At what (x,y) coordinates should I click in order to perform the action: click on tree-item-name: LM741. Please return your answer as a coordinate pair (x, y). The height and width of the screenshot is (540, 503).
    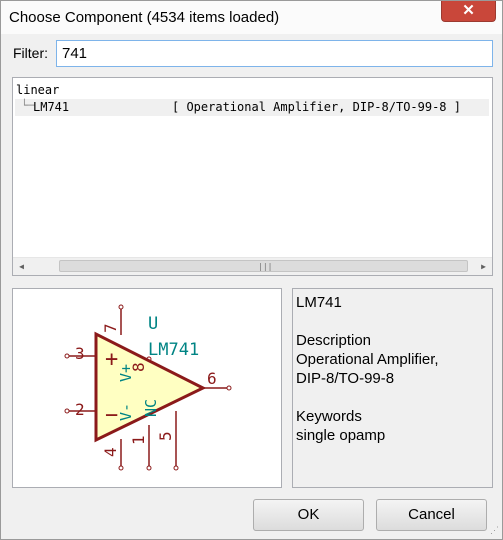
    Looking at the image, I should click on (51, 107).